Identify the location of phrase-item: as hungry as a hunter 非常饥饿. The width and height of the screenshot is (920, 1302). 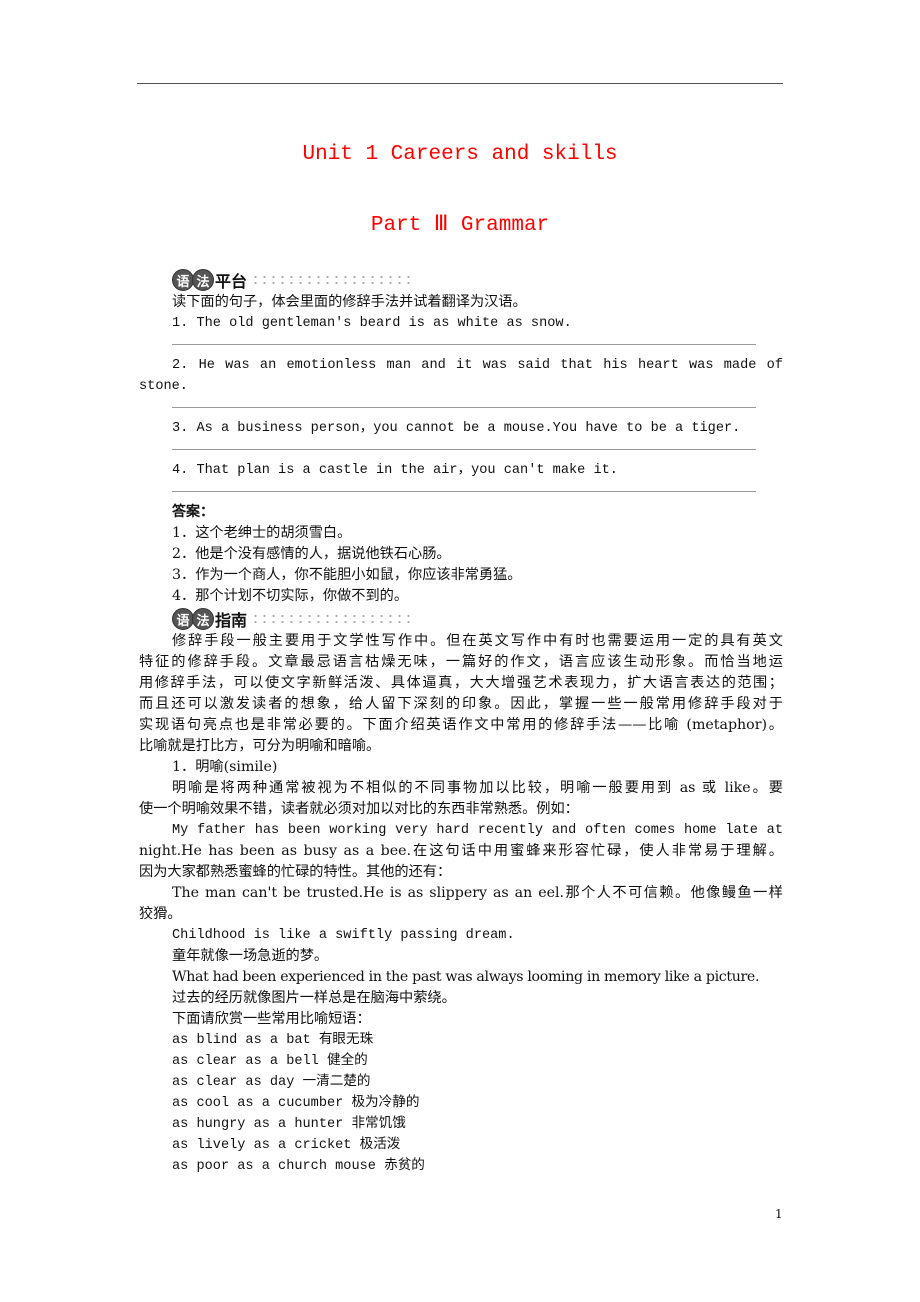
(289, 1124).